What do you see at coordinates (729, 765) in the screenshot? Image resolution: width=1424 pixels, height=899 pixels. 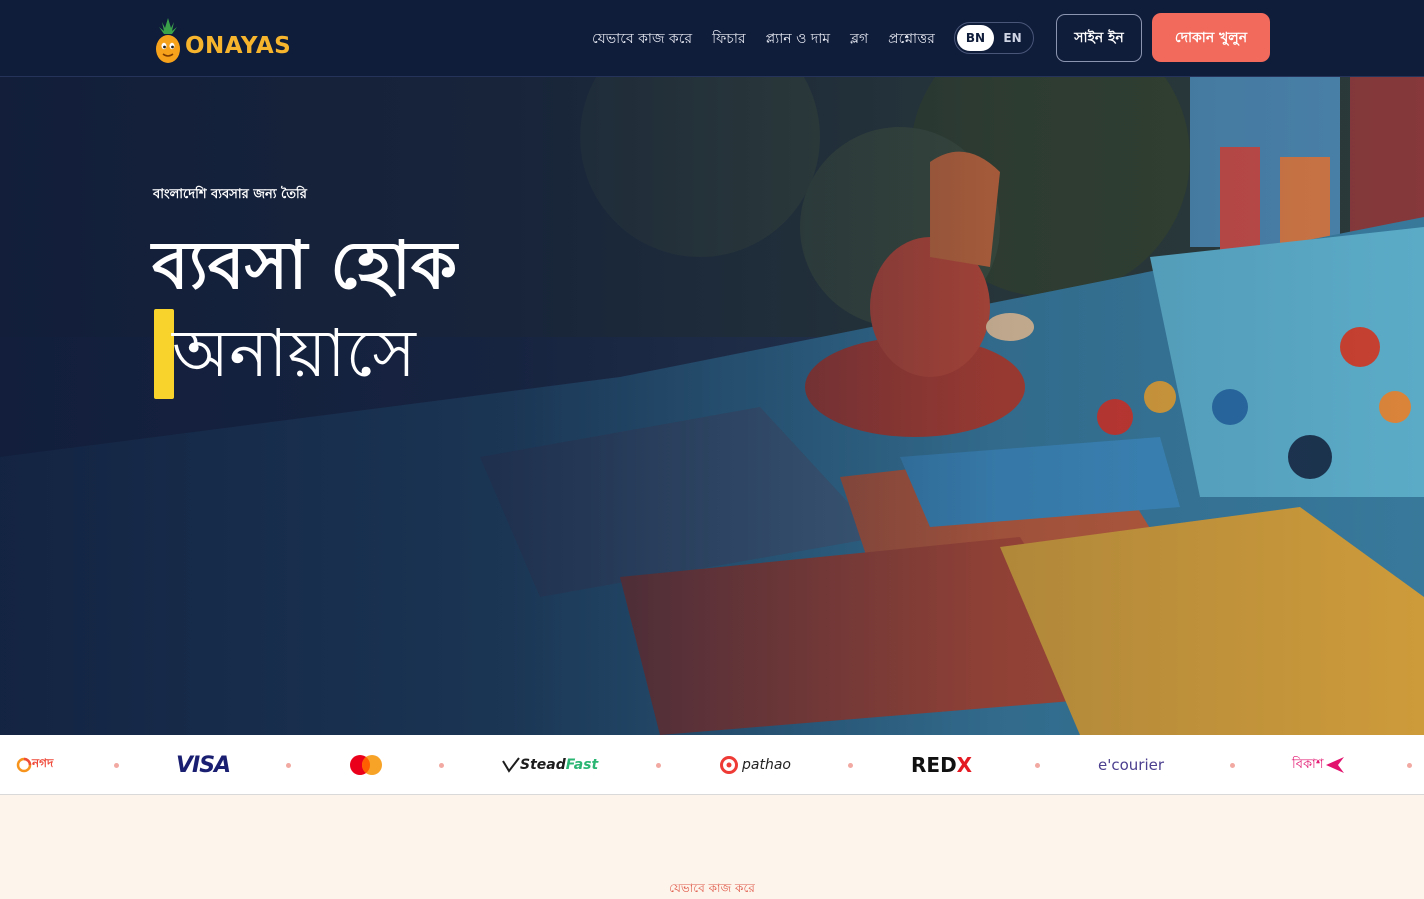 I see `pathao-logo-icon` at bounding box center [729, 765].